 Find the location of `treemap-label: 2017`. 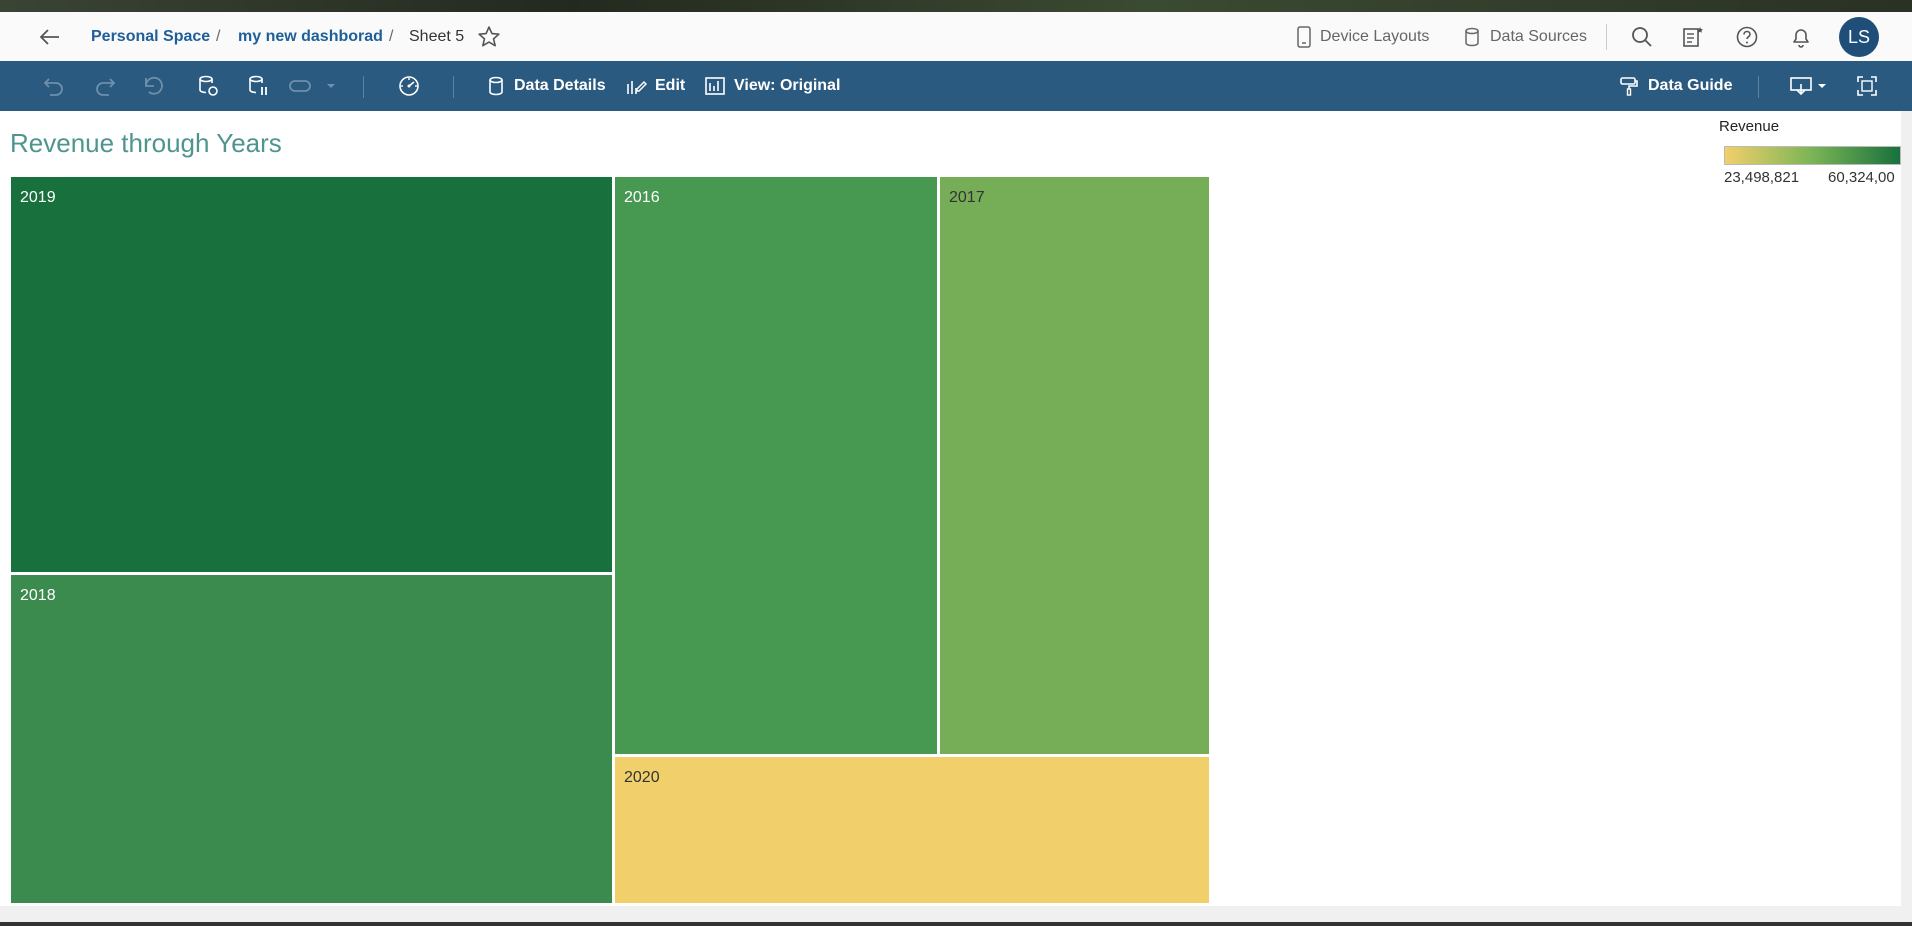

treemap-label: 2017 is located at coordinates (967, 197).